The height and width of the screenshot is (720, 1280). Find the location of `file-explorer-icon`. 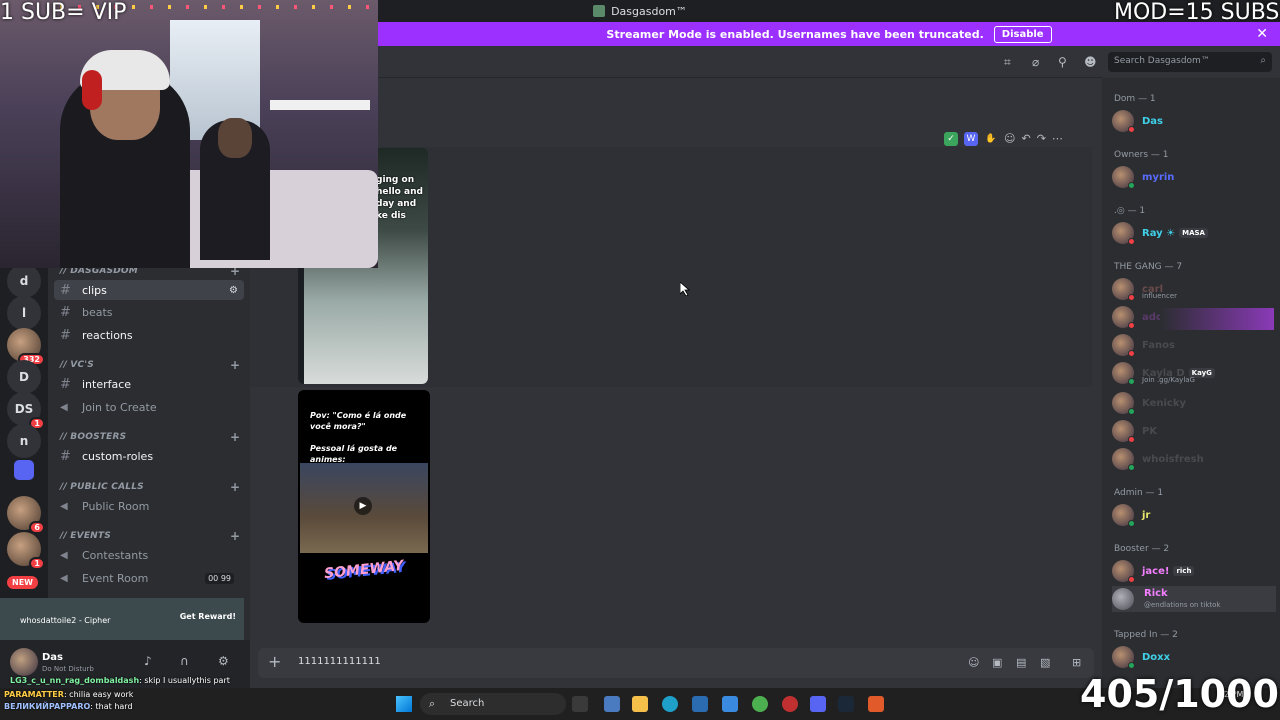

file-explorer-icon is located at coordinates (640, 704).